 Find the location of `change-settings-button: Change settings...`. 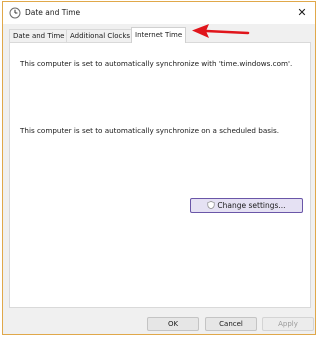

change-settings-button: Change settings... is located at coordinates (246, 205).